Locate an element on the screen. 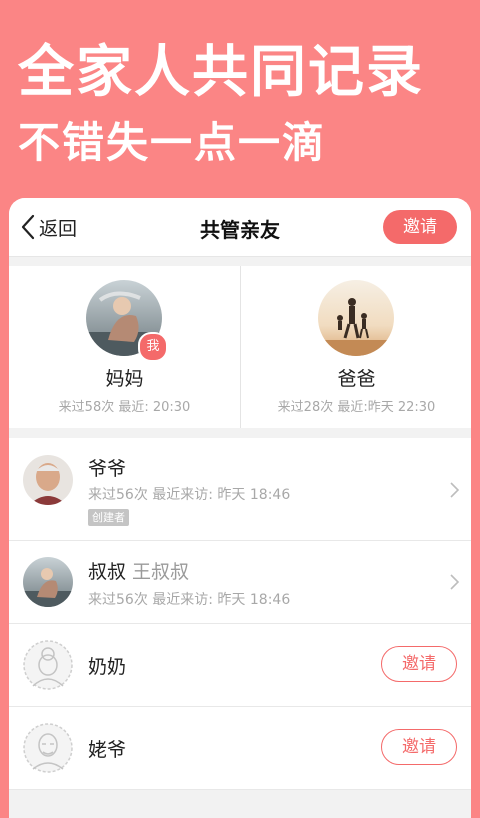 The height and width of the screenshot is (818, 480). list-item: 叔叔 王叔叔 来过56次 最近来访: 昨天 18:46 is located at coordinates (240, 582).